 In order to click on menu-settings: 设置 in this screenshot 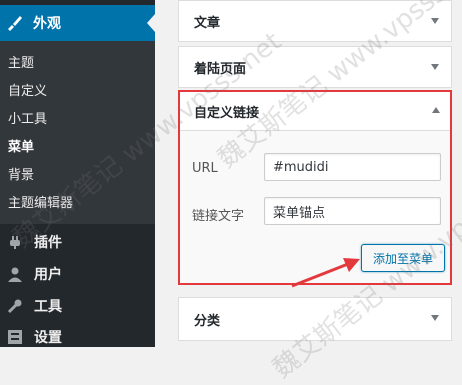, I will do `click(77, 337)`.